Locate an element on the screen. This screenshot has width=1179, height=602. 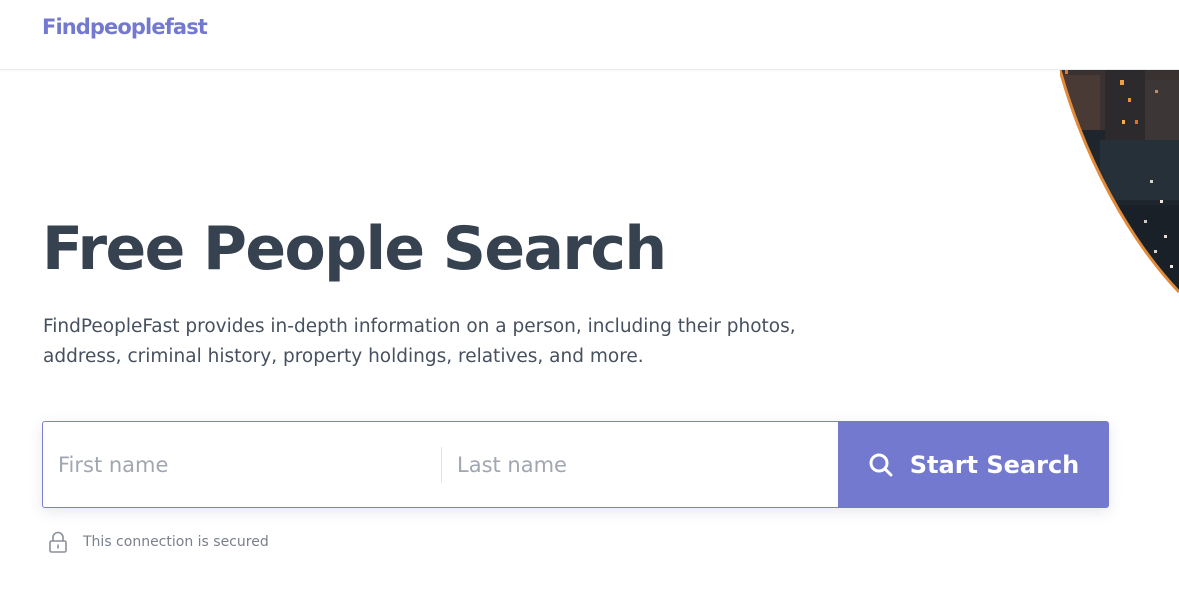
security-notice: This connection is secured is located at coordinates (158, 542).